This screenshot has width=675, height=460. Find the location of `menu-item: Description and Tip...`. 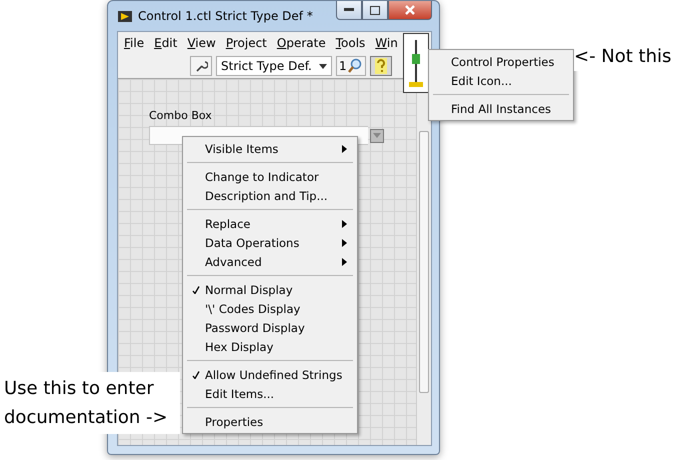

menu-item: Description and Tip... is located at coordinates (270, 195).